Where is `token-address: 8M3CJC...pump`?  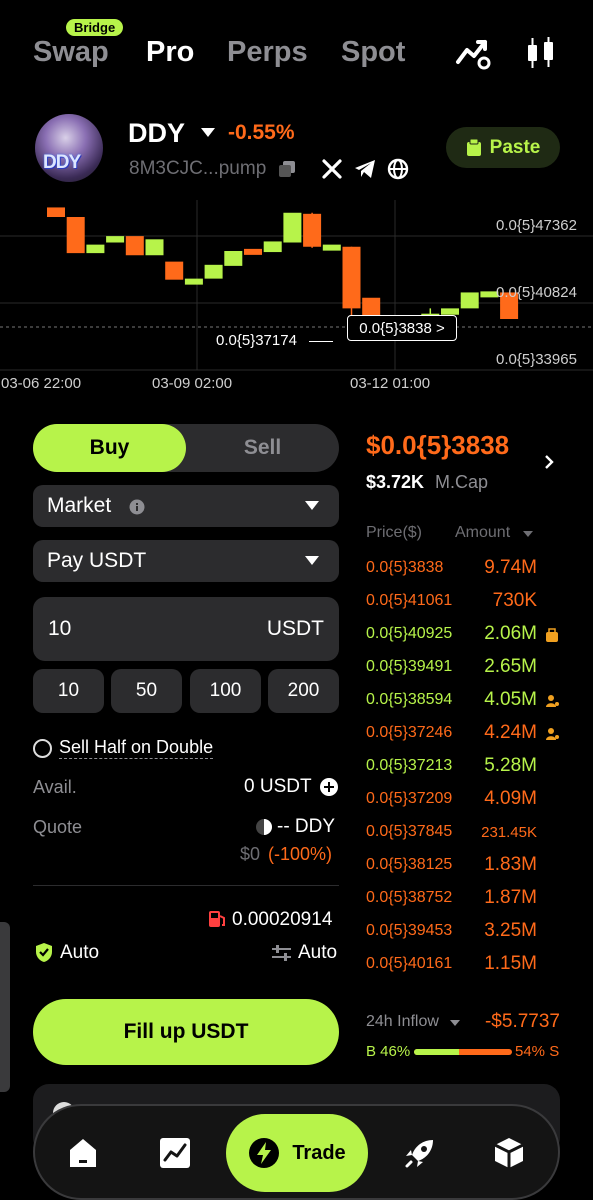 token-address: 8M3CJC...pump is located at coordinates (198, 168).